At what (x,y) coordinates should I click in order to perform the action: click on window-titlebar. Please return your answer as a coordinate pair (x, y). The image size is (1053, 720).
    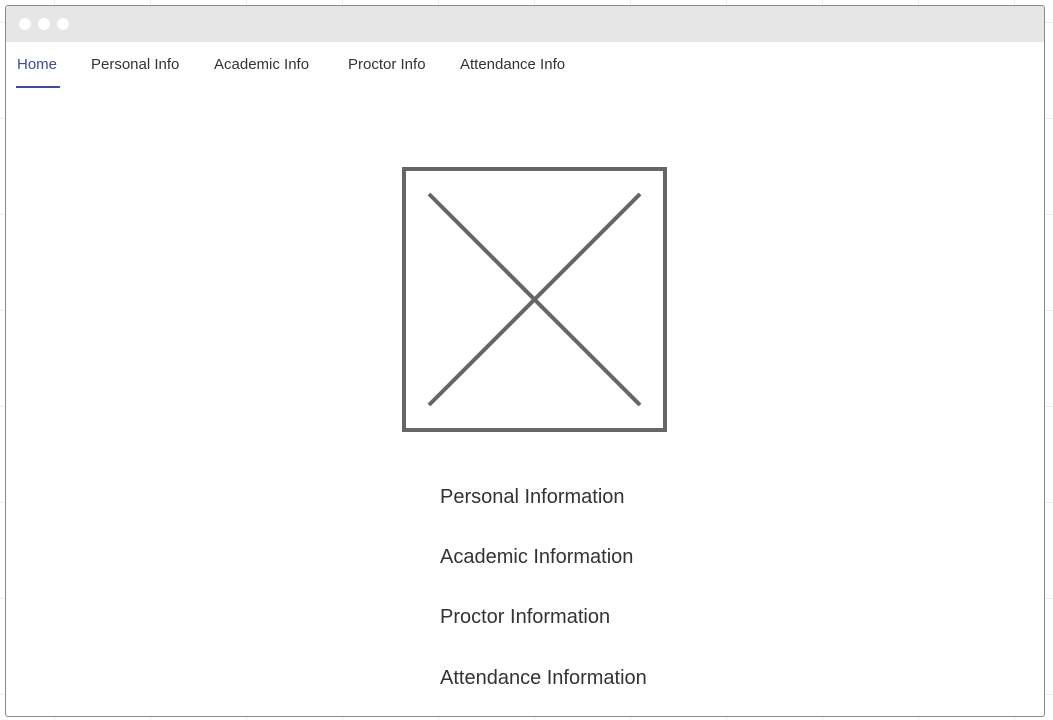
    Looking at the image, I should click on (525, 24).